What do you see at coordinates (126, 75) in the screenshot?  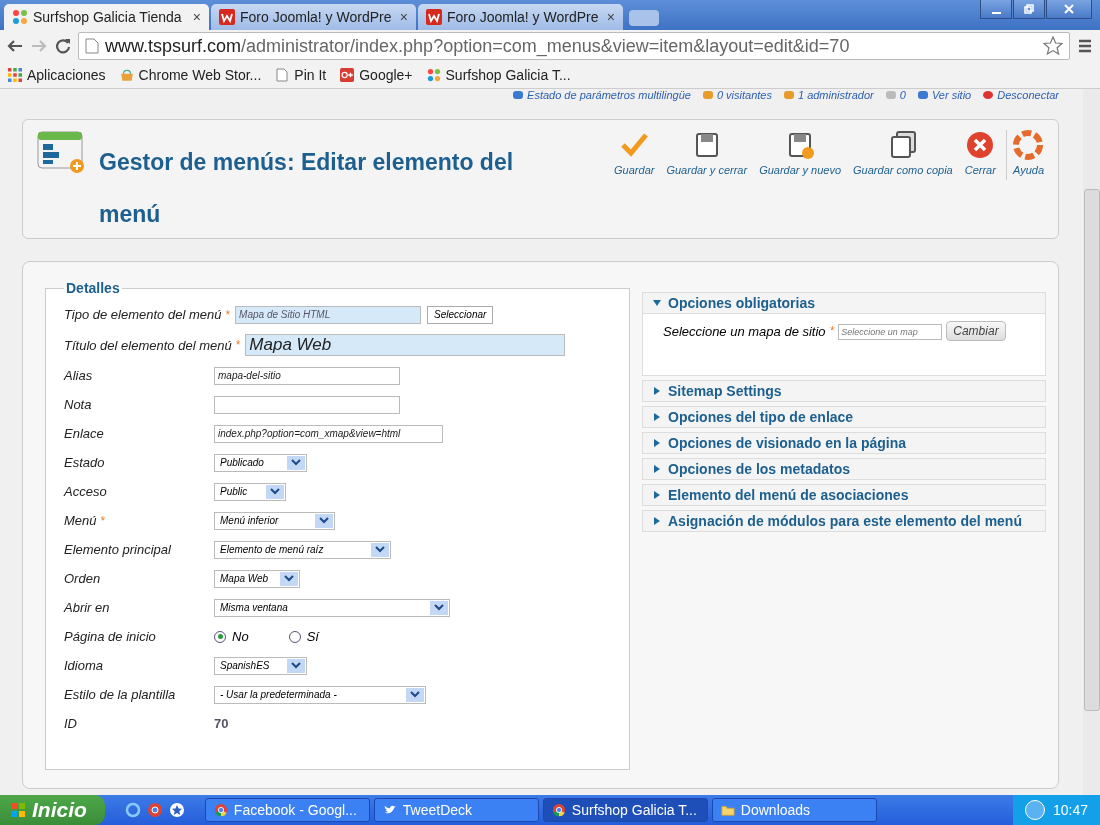 I see `shopping-bag-icon` at bounding box center [126, 75].